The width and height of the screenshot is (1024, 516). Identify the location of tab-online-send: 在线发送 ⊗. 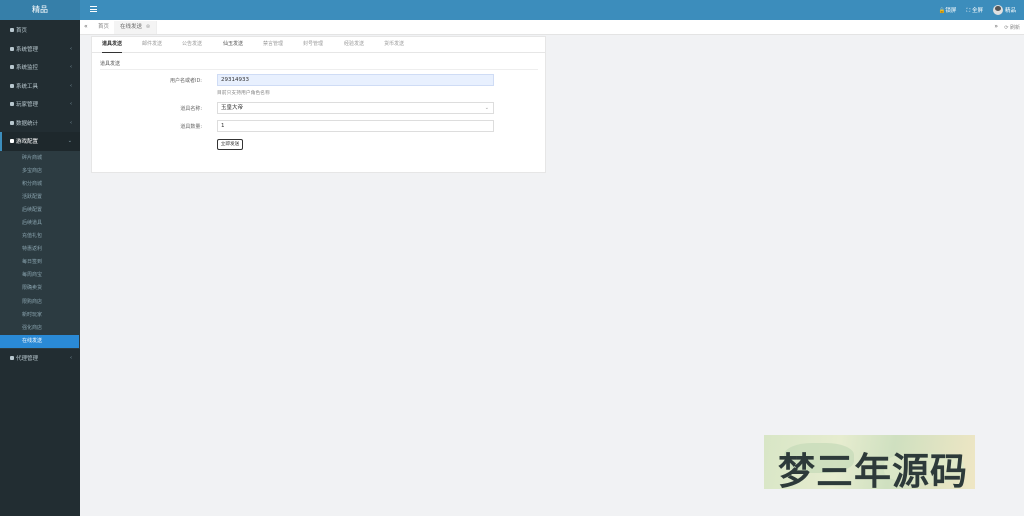
(136, 27).